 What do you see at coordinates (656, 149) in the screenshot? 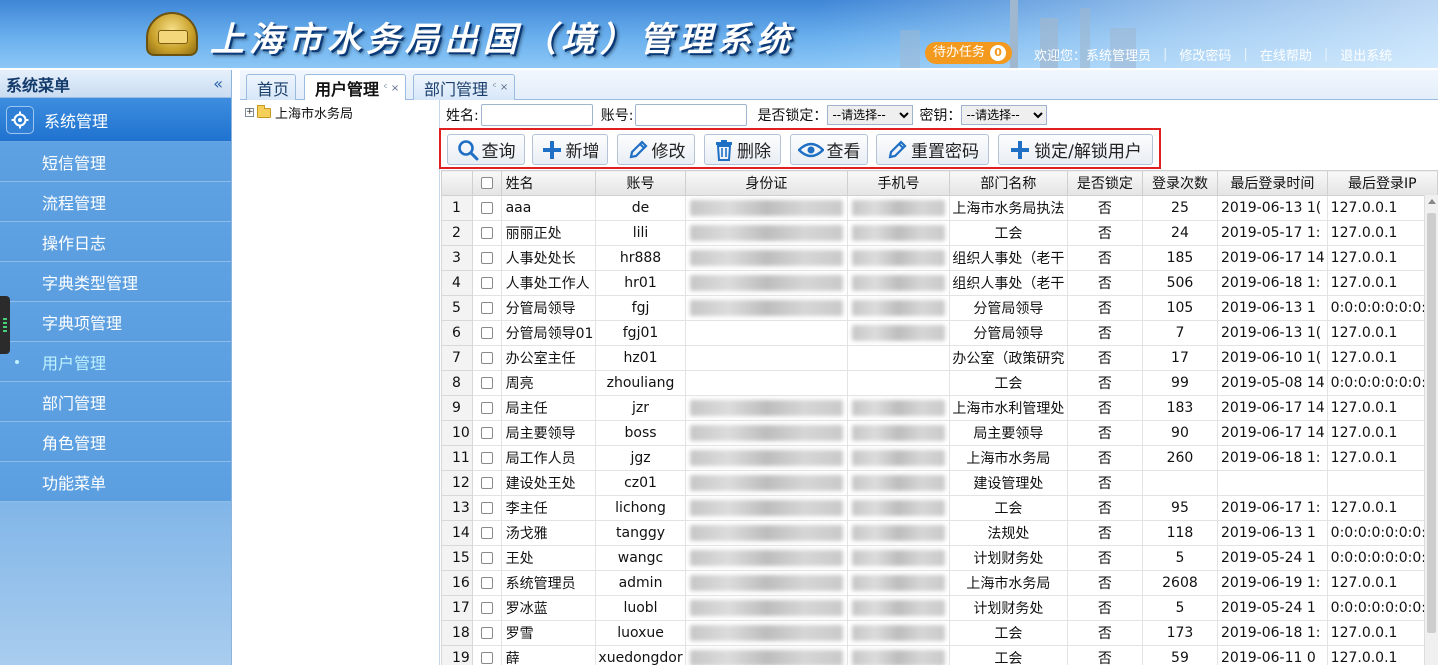
I see `edit-button: 修改` at bounding box center [656, 149].